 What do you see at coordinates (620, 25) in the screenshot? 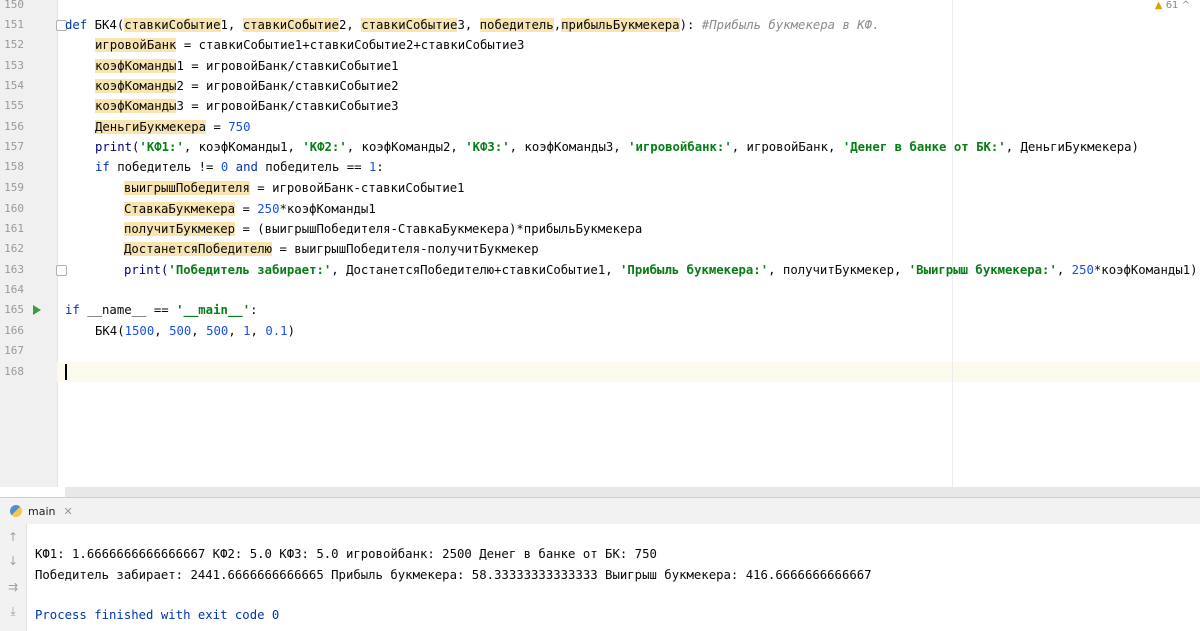
I see `param: прибыльБукмекера` at bounding box center [620, 25].